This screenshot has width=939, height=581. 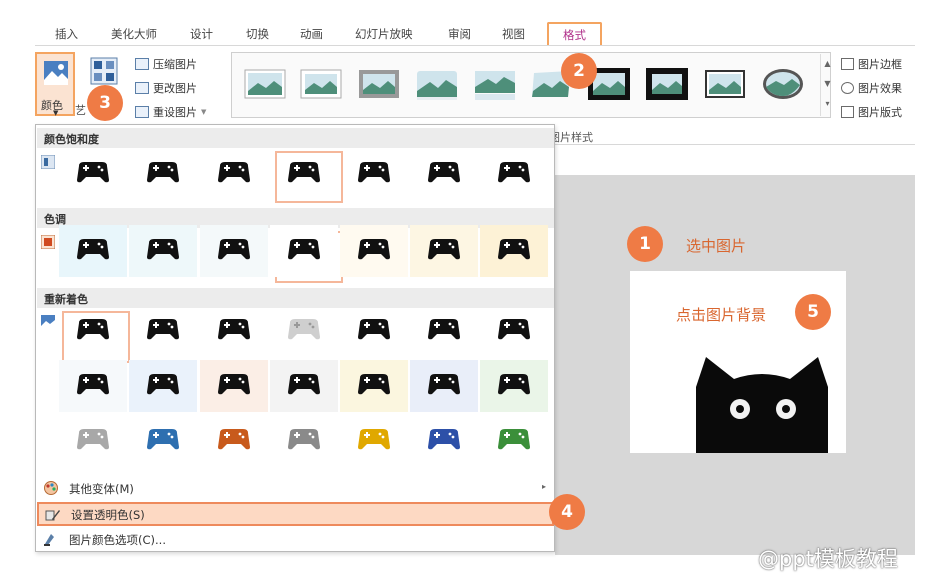 I want to click on compress-picture-button: 压缩图片, so click(x=166, y=64).